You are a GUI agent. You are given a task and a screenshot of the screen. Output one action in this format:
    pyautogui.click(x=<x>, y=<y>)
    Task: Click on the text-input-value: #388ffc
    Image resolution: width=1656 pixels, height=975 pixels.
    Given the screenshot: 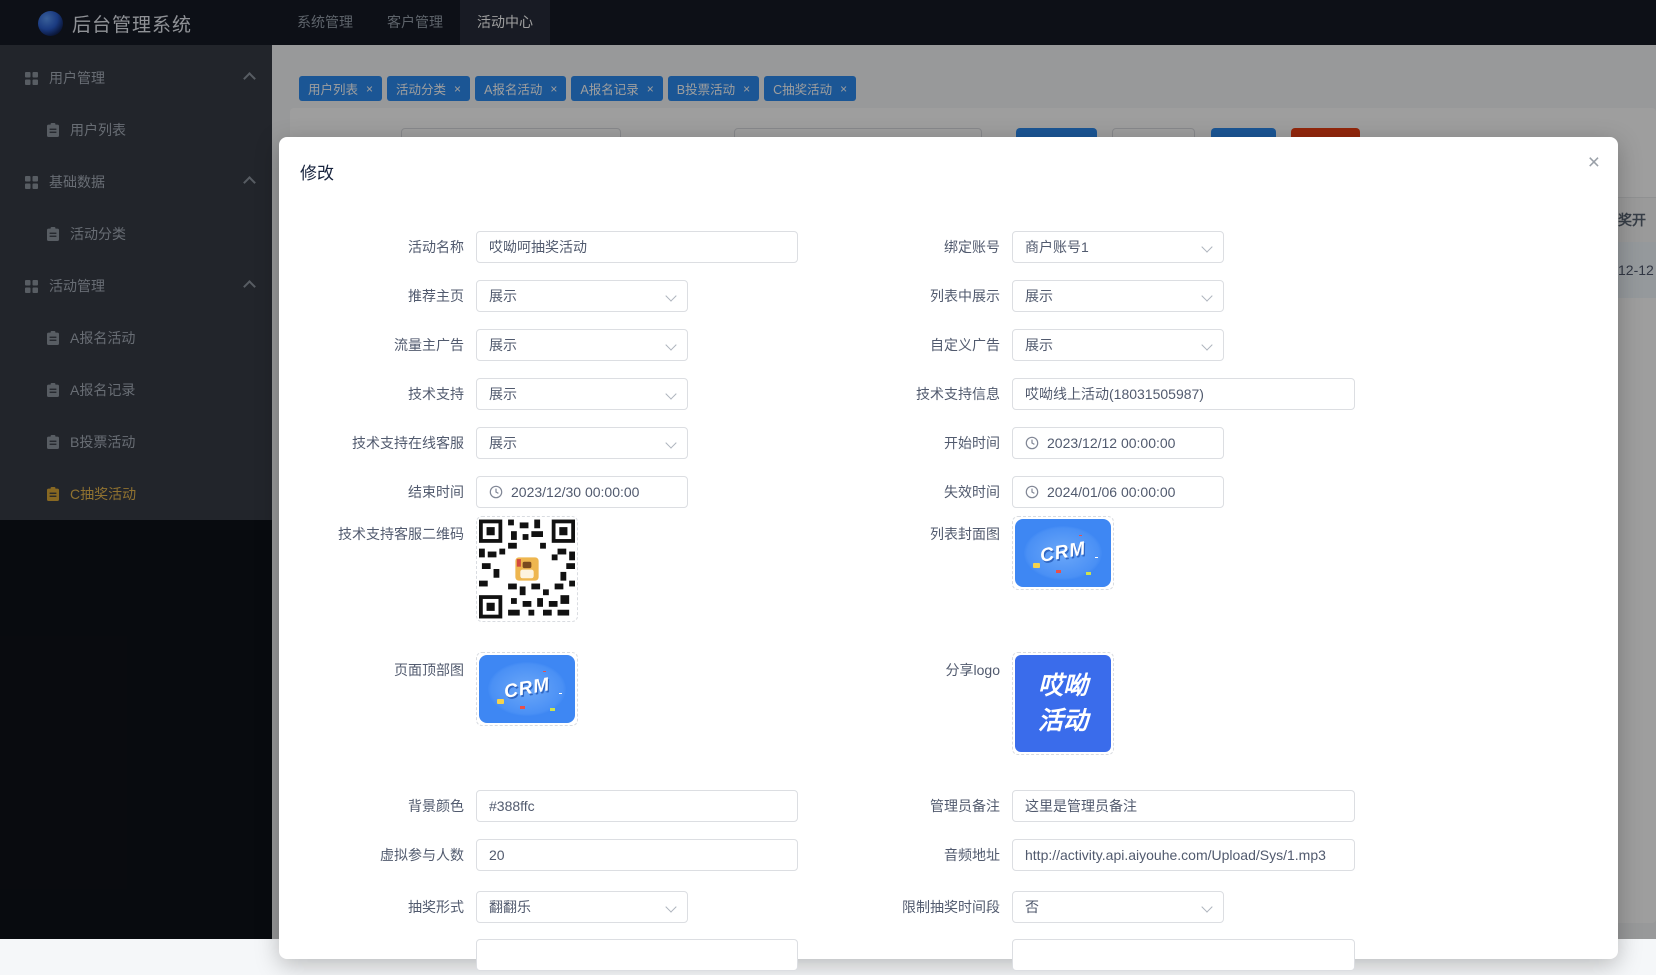 What is the action you would take?
    pyautogui.click(x=512, y=805)
    